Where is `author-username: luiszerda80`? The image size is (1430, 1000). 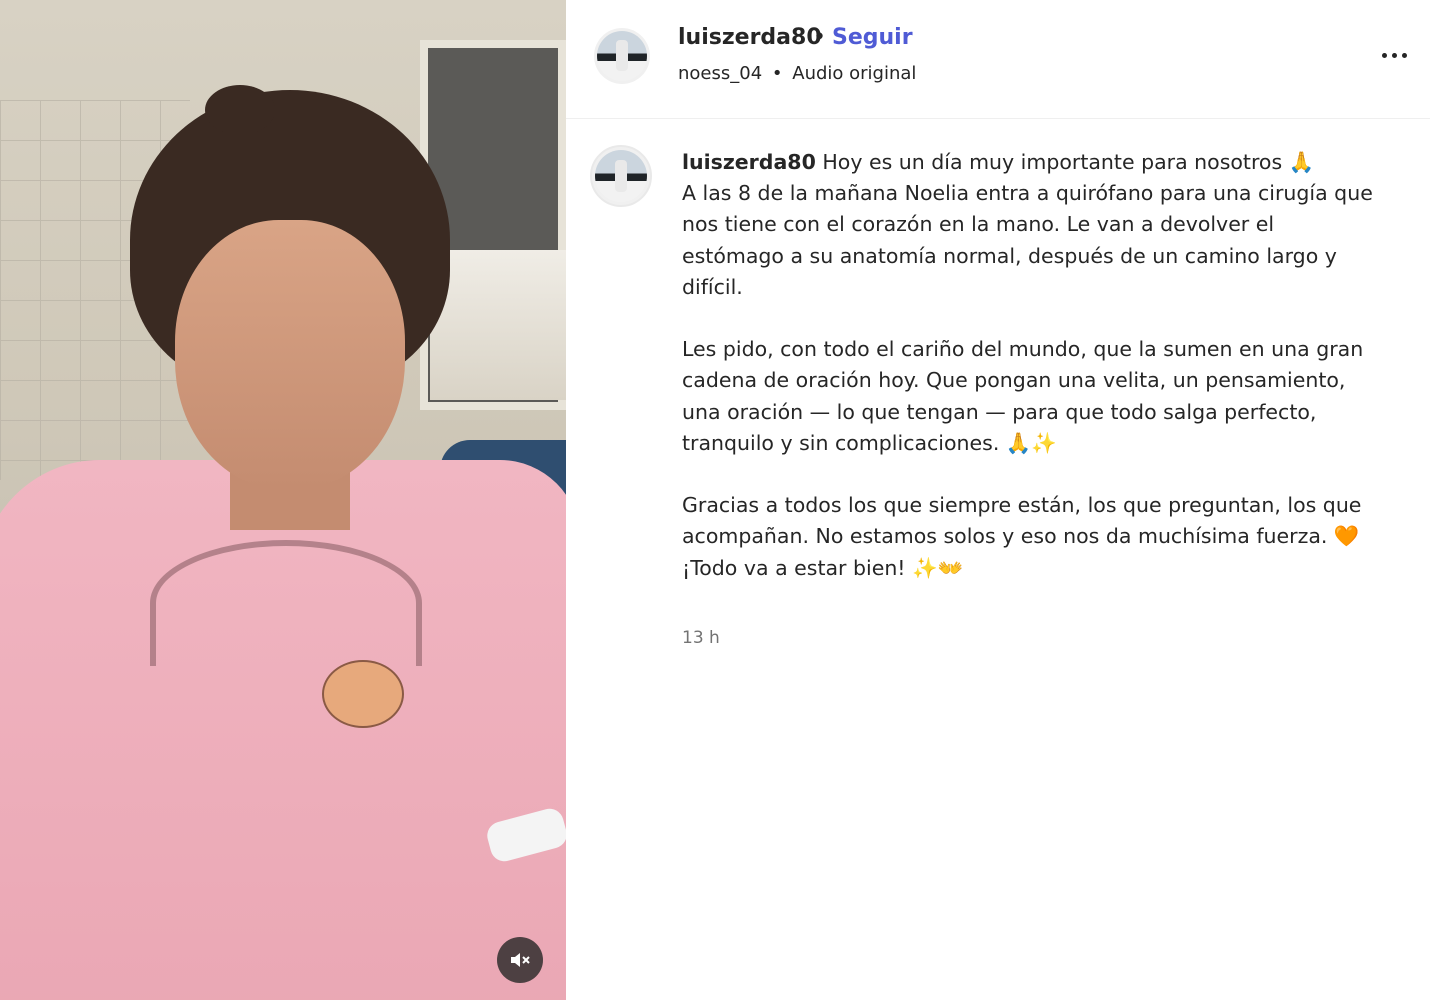
author-username: luiszerda80 is located at coordinates (750, 37).